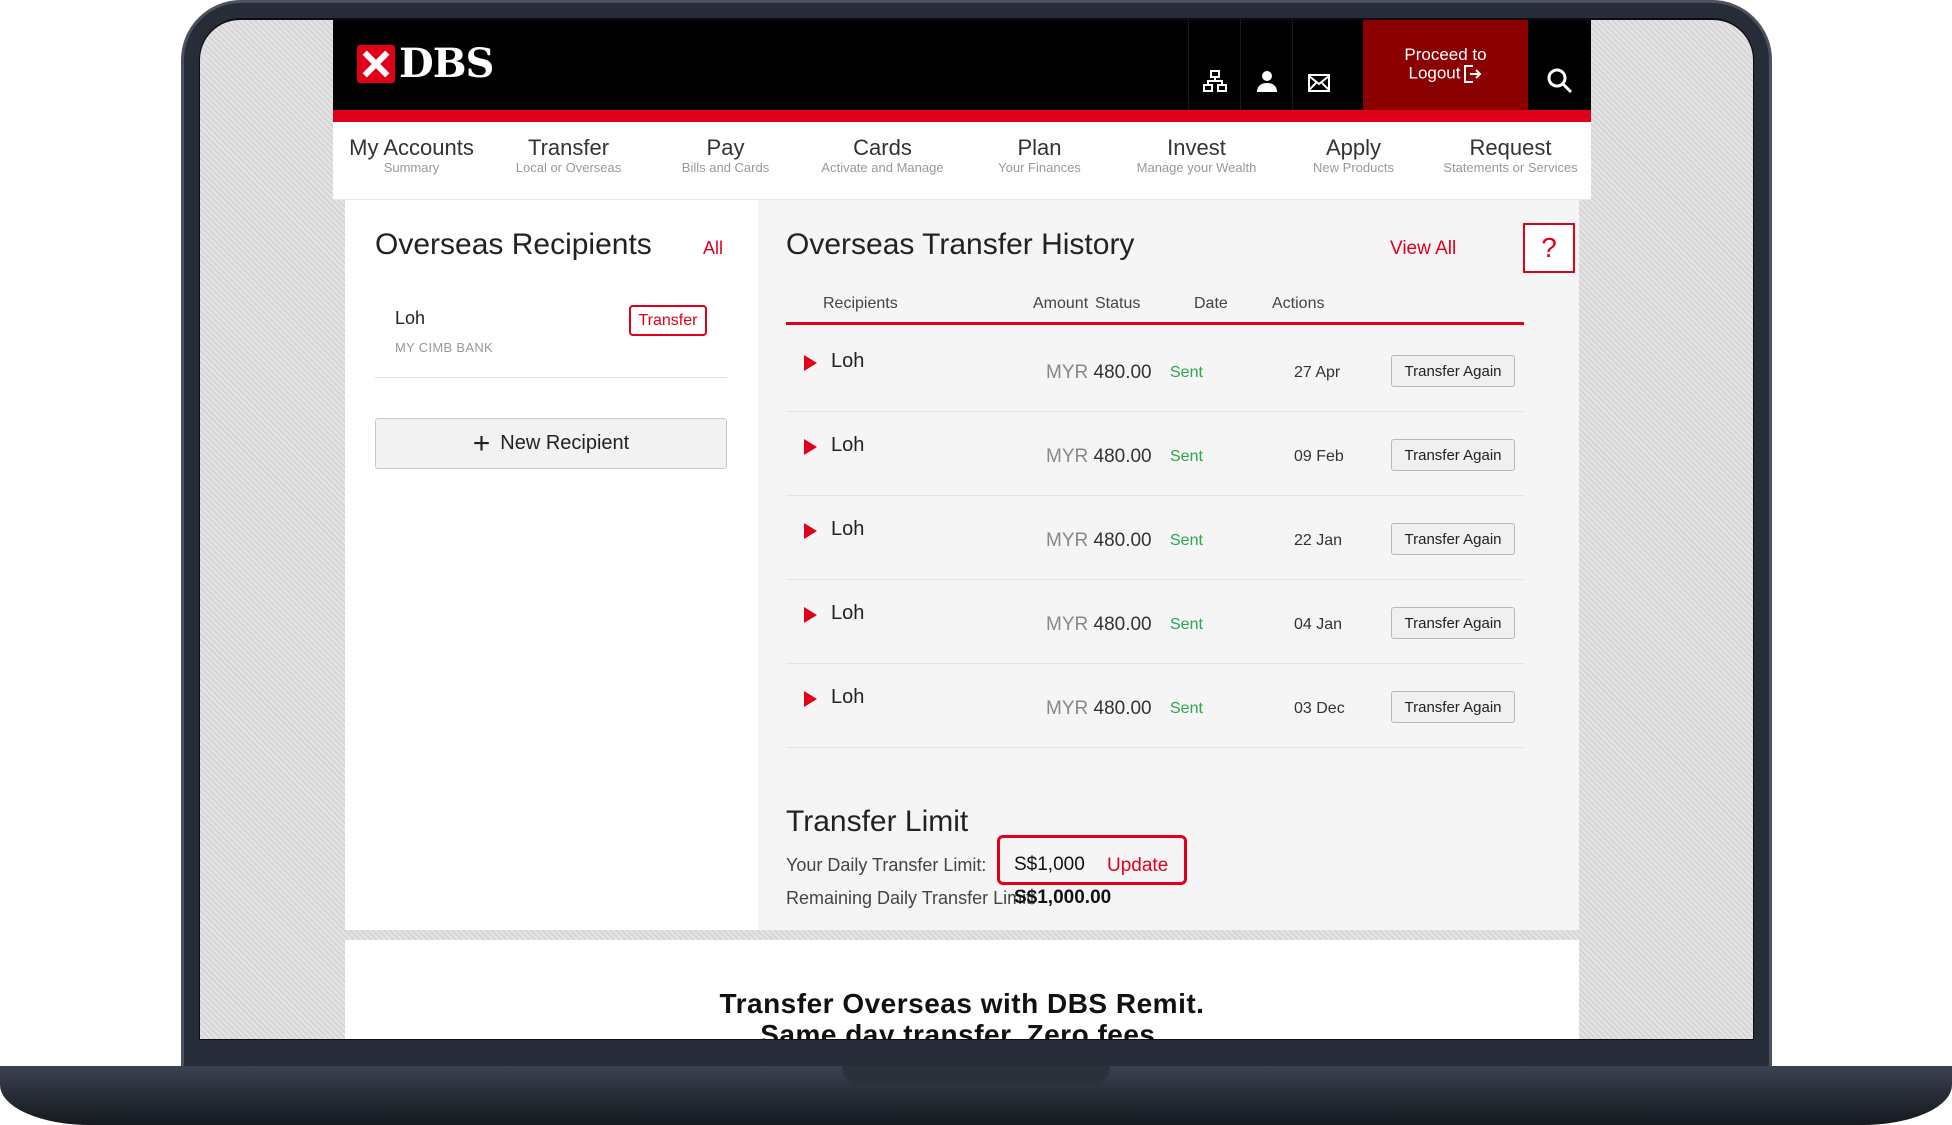 Image resolution: width=1952 pixels, height=1125 pixels. What do you see at coordinates (1211, 303) in the screenshot?
I see `col-date: Date` at bounding box center [1211, 303].